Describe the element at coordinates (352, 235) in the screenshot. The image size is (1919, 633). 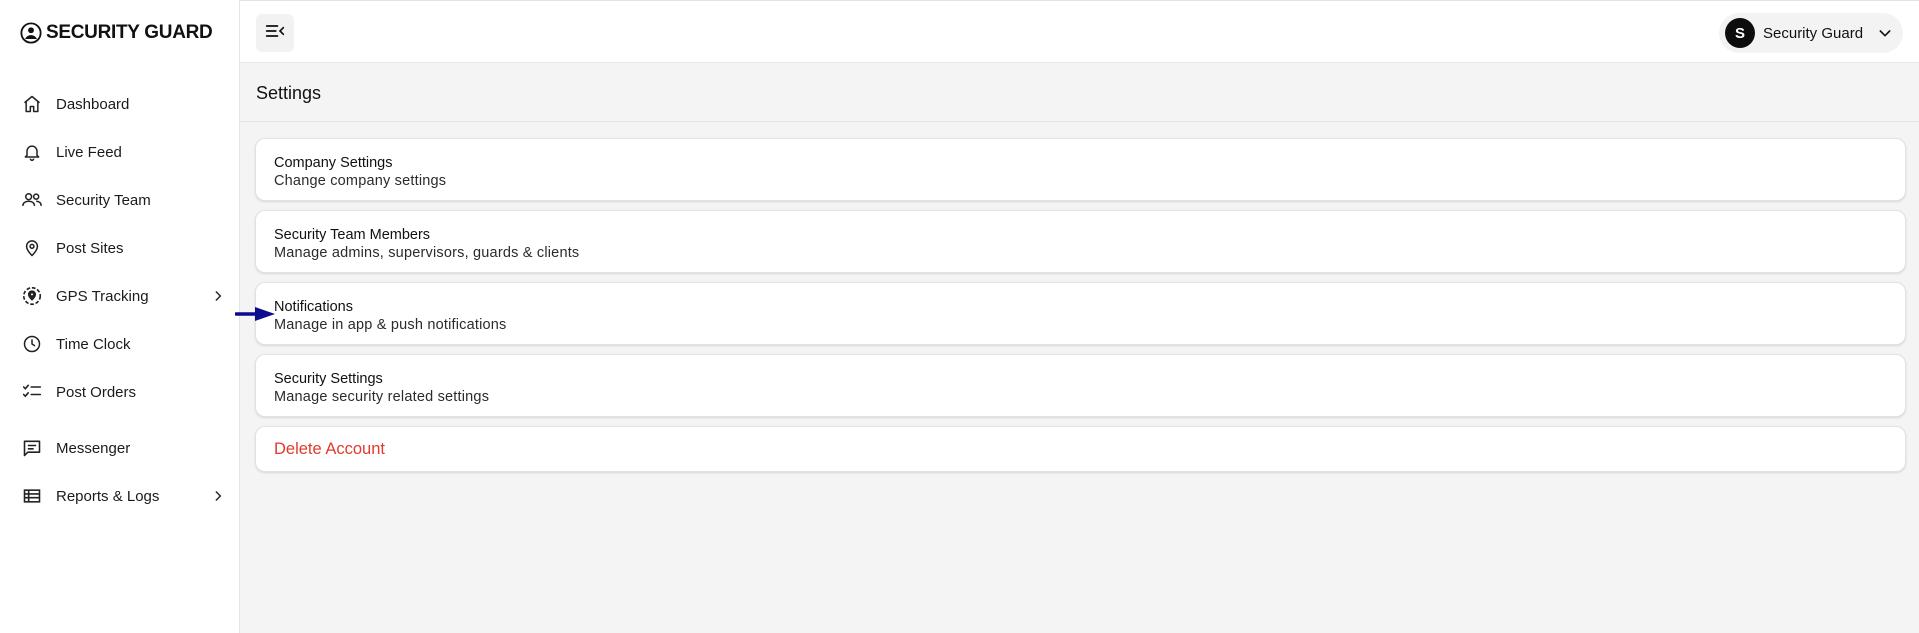
I see `card-title: Security Team Members` at that location.